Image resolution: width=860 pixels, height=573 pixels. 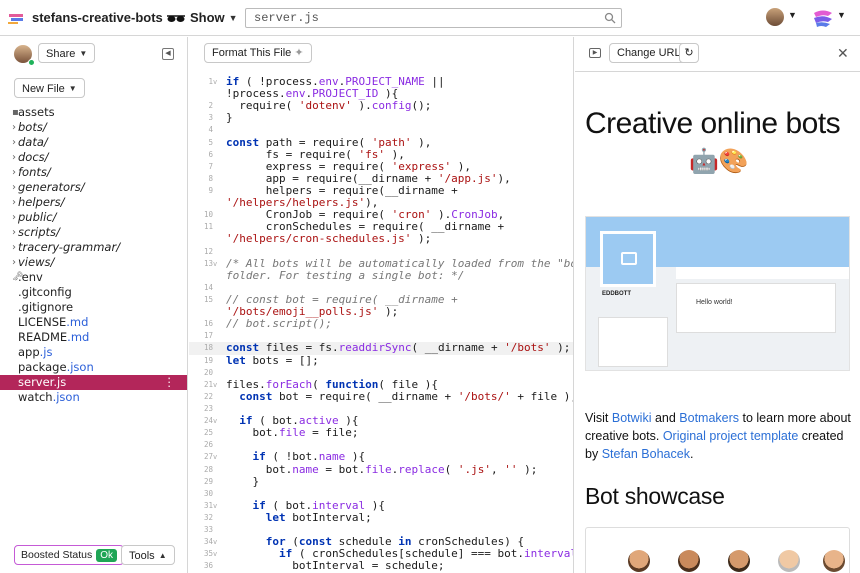 What do you see at coordinates (207, 17) in the screenshot?
I see `show-label: Show` at bounding box center [207, 17].